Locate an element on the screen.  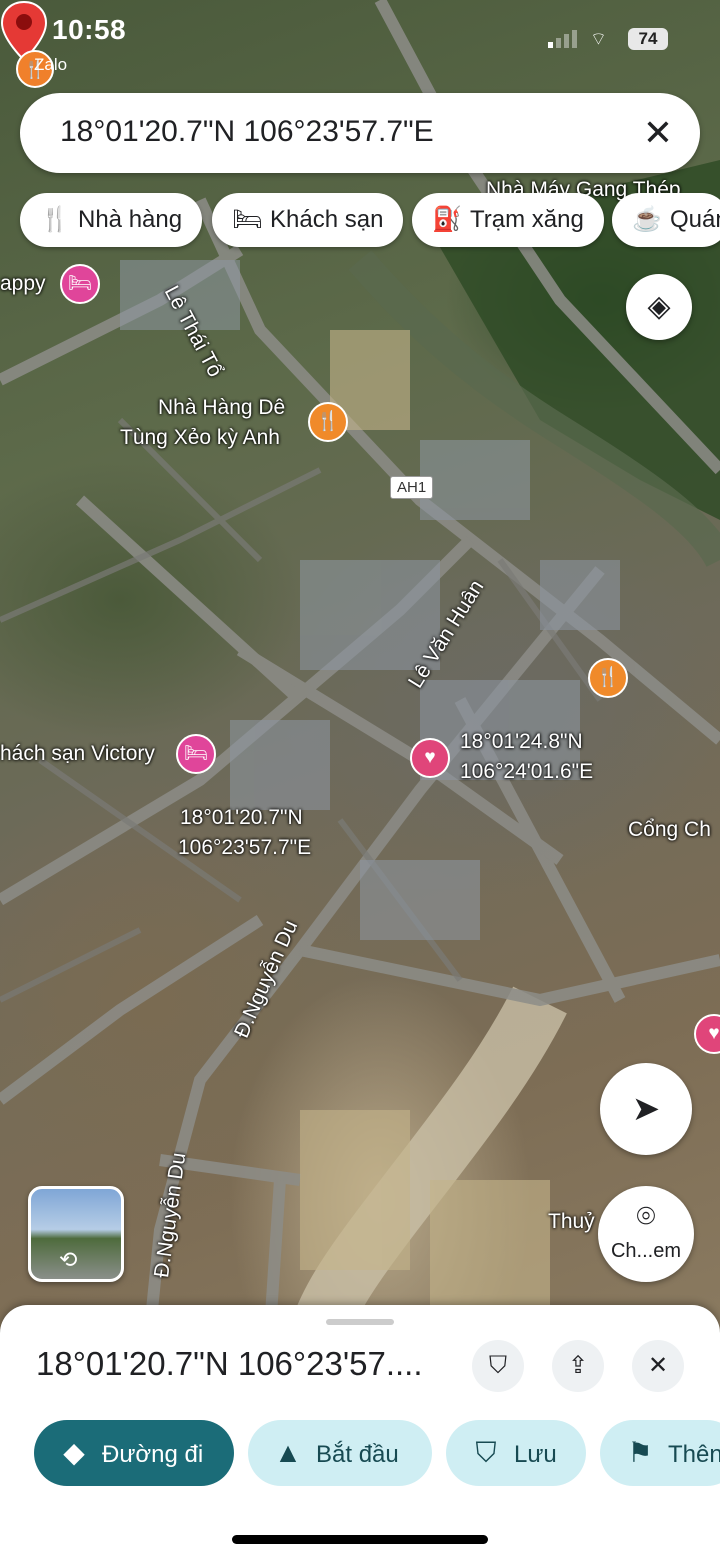
hotel-poi-icon-2: 🛏 is located at coordinates (196, 754).